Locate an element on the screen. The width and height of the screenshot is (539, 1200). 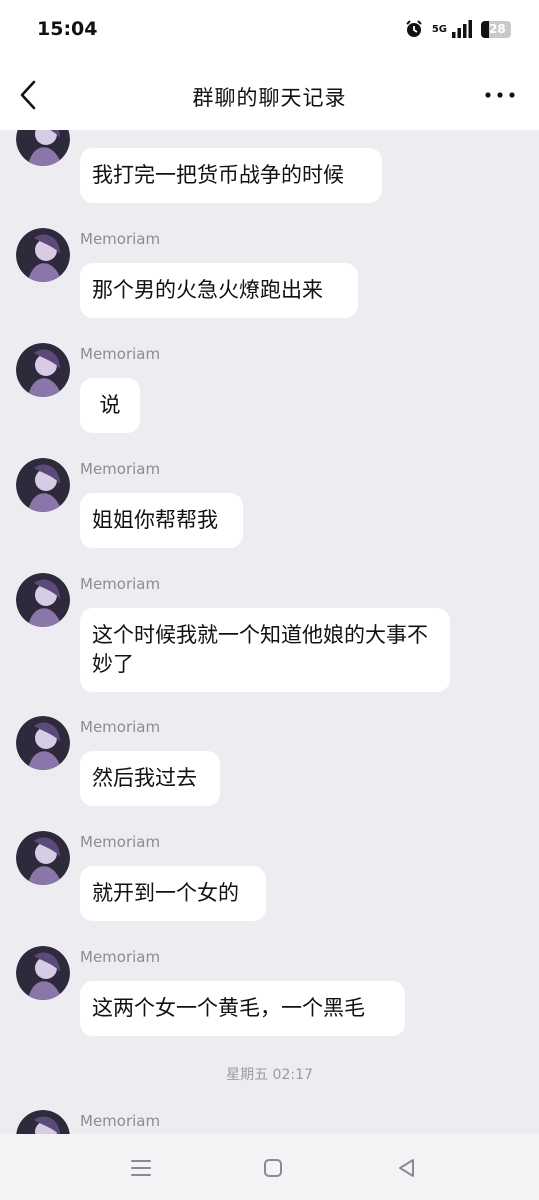
battery-icon: 28 is located at coordinates (496, 29).